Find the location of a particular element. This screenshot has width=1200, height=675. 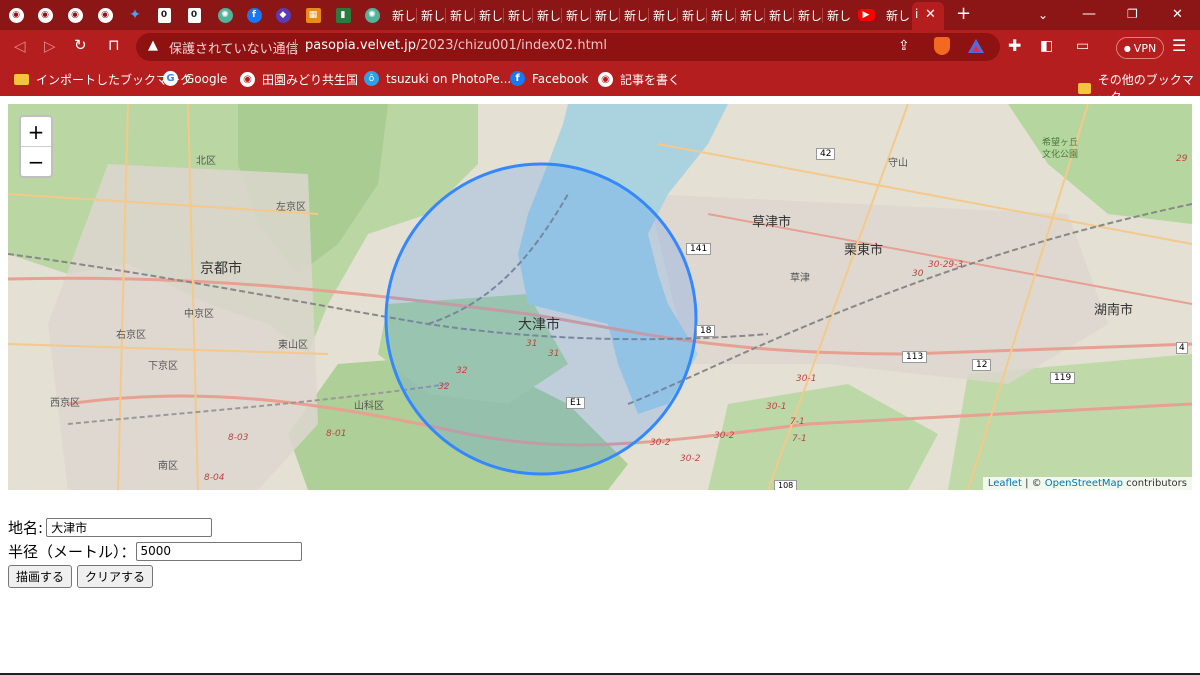

menu-icon: ☰ is located at coordinates (1179, 45).